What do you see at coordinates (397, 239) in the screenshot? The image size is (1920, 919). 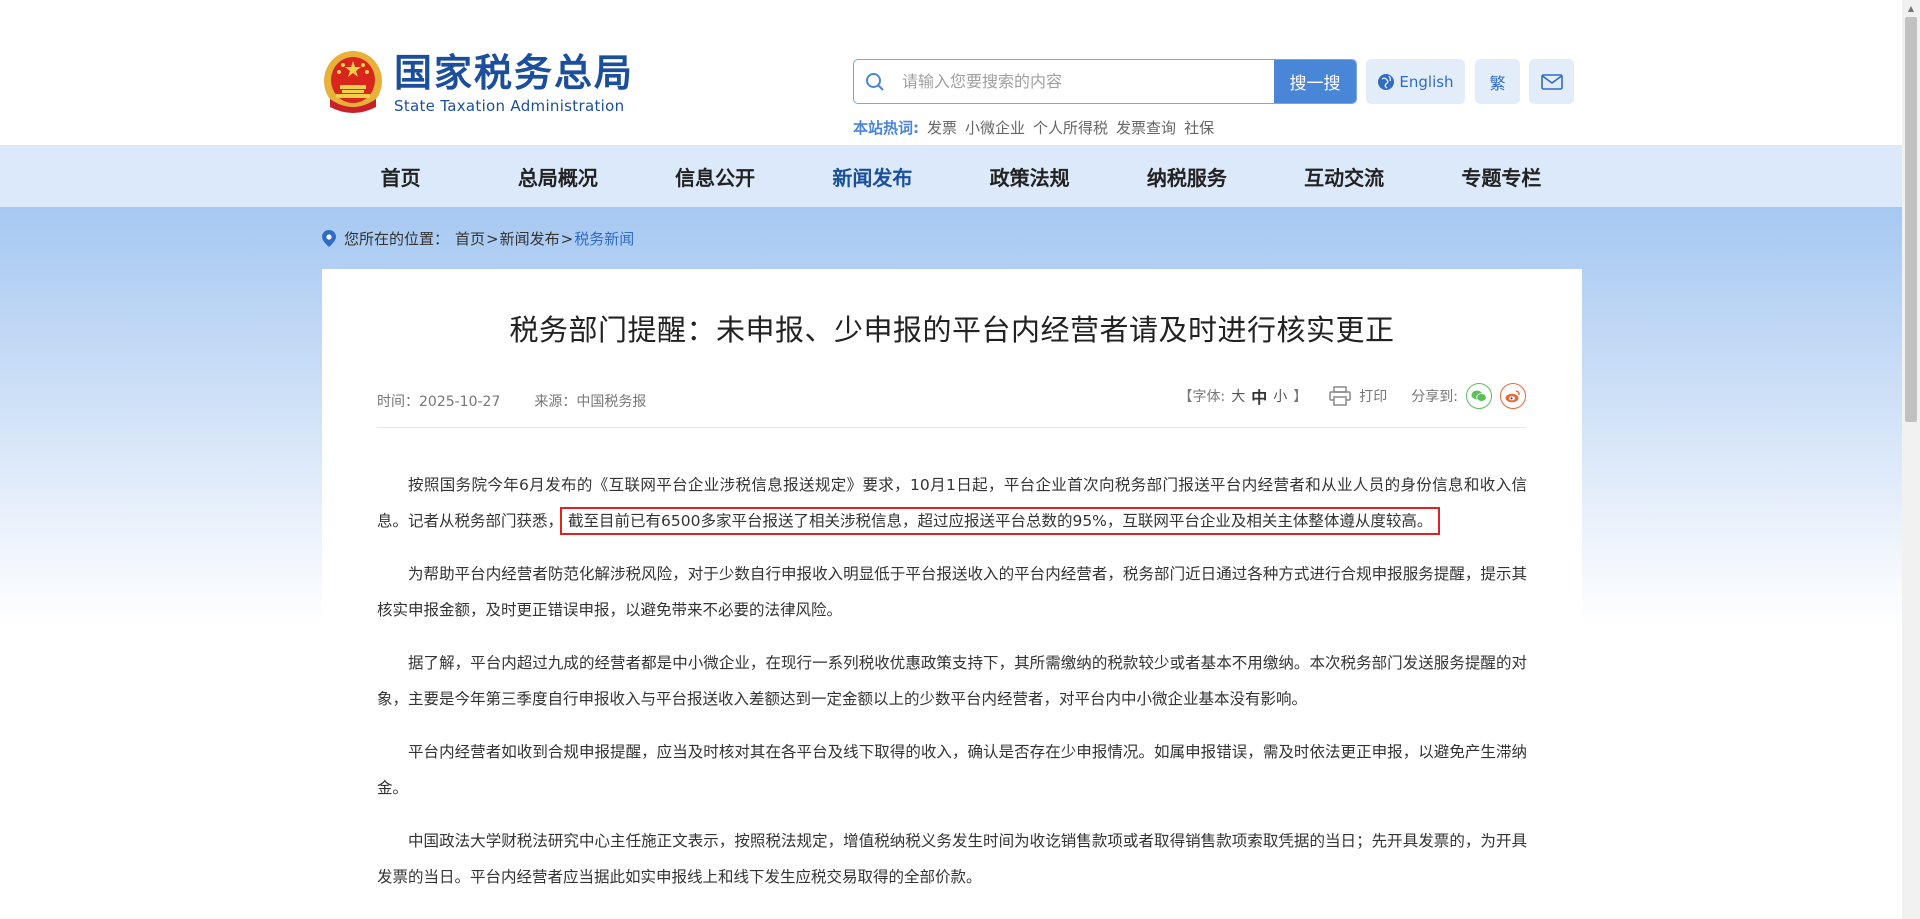 I see `breadcrumb-label: 您所在的位置：` at bounding box center [397, 239].